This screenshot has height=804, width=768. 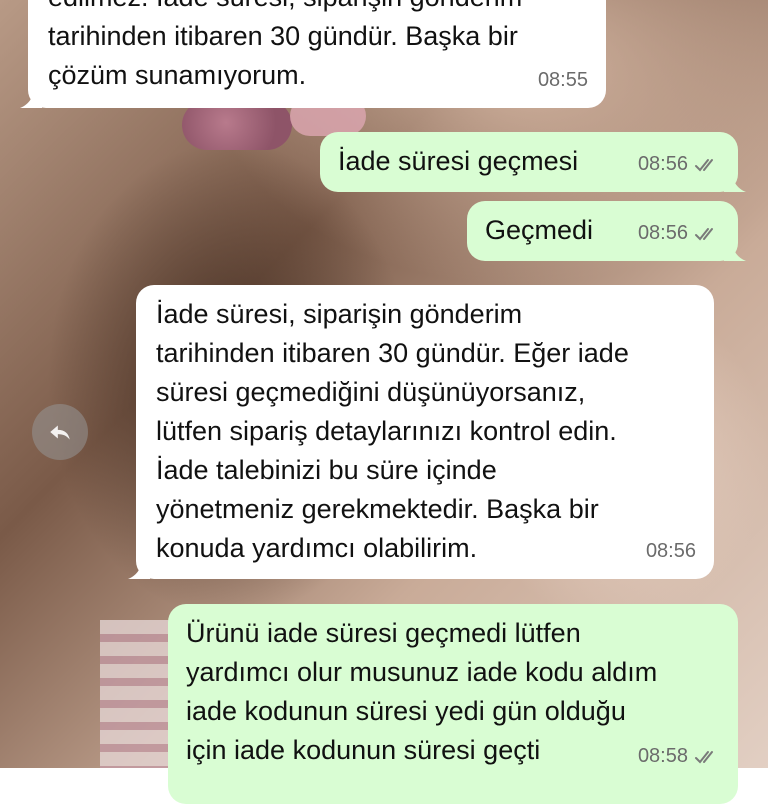 I want to click on message-text: süresi geçmediğini düşünüyorsanız,, so click(x=371, y=392).